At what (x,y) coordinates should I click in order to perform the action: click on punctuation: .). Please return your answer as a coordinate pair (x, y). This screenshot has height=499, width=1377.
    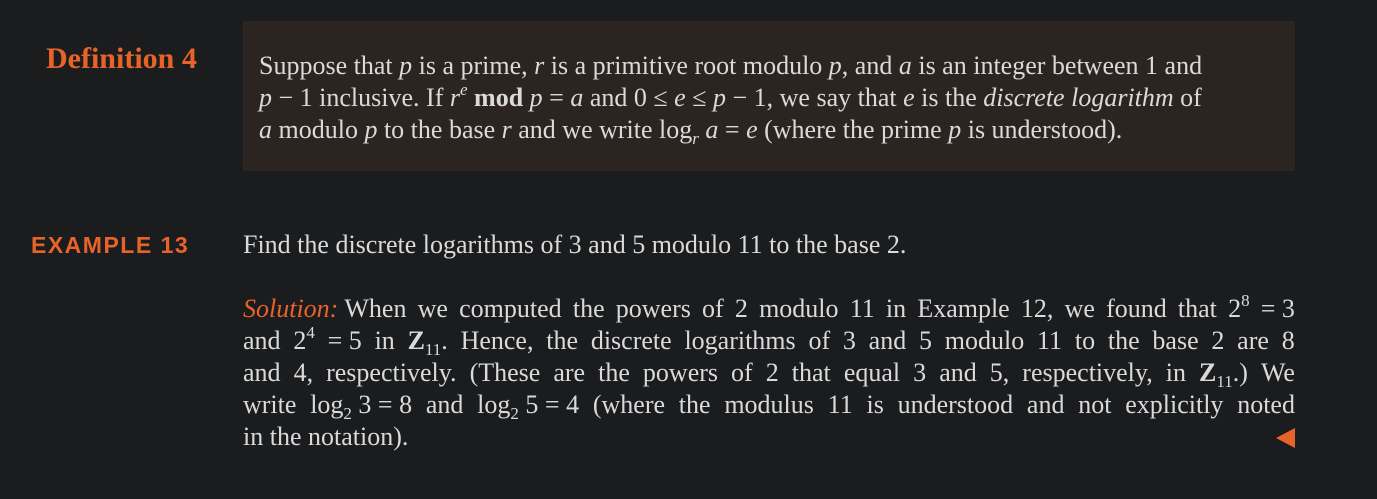
    Looking at the image, I should click on (1240, 372).